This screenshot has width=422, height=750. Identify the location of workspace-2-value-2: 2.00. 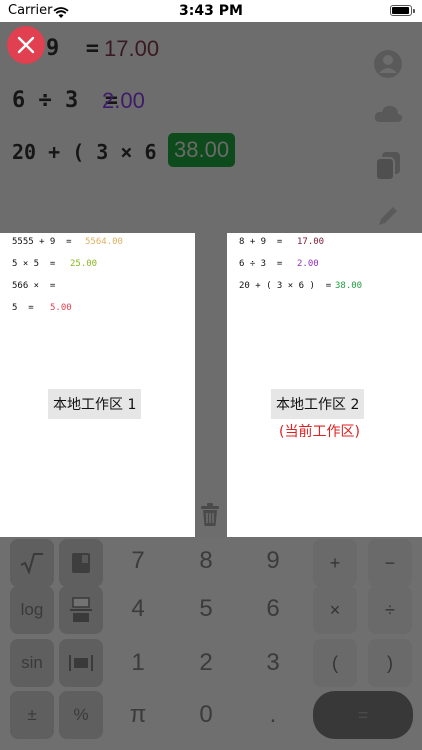
(308, 264).